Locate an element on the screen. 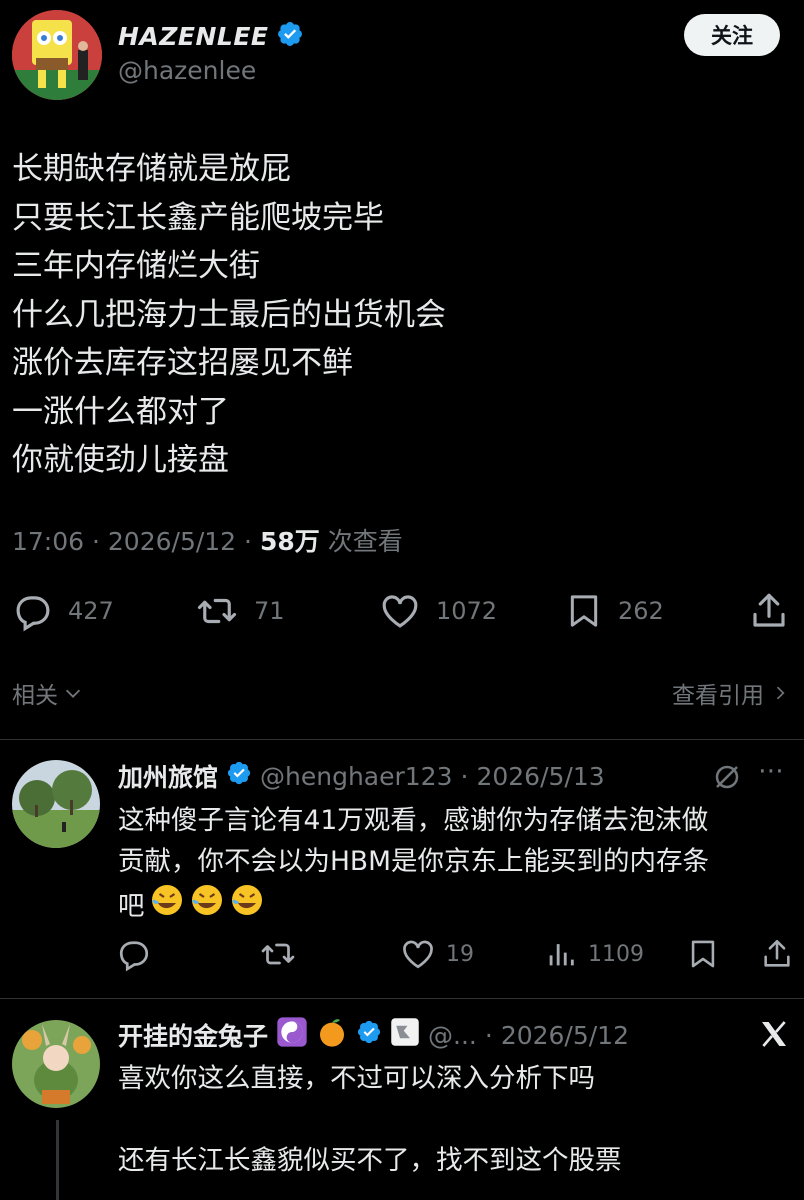 The width and height of the screenshot is (804, 1200). reply-view-count: 1109 is located at coordinates (616, 954).